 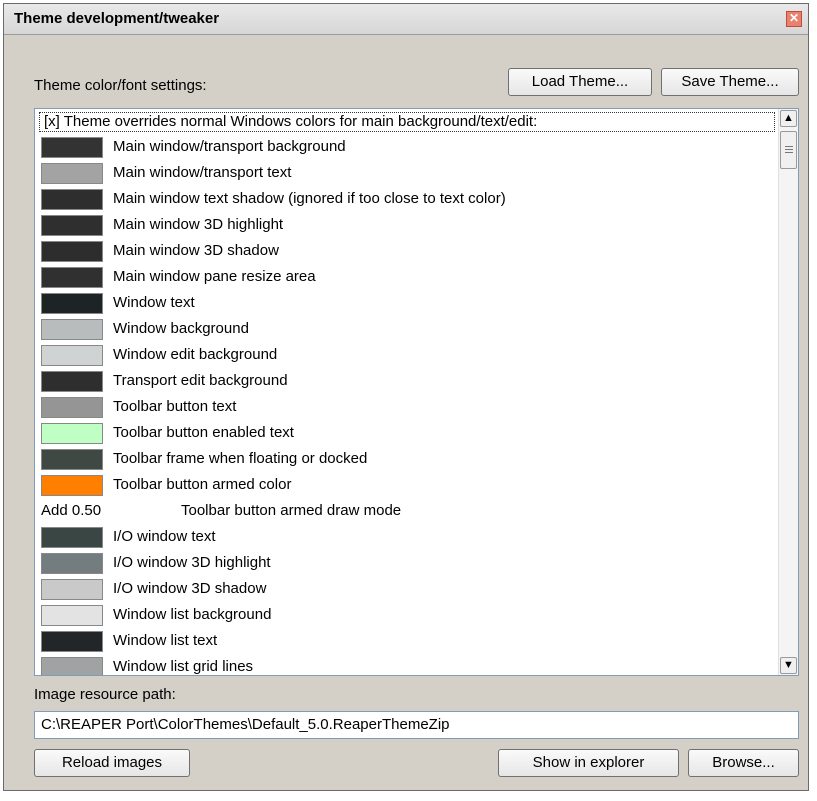 I want to click on color-item-row: I/O window text, so click(x=406, y=538).